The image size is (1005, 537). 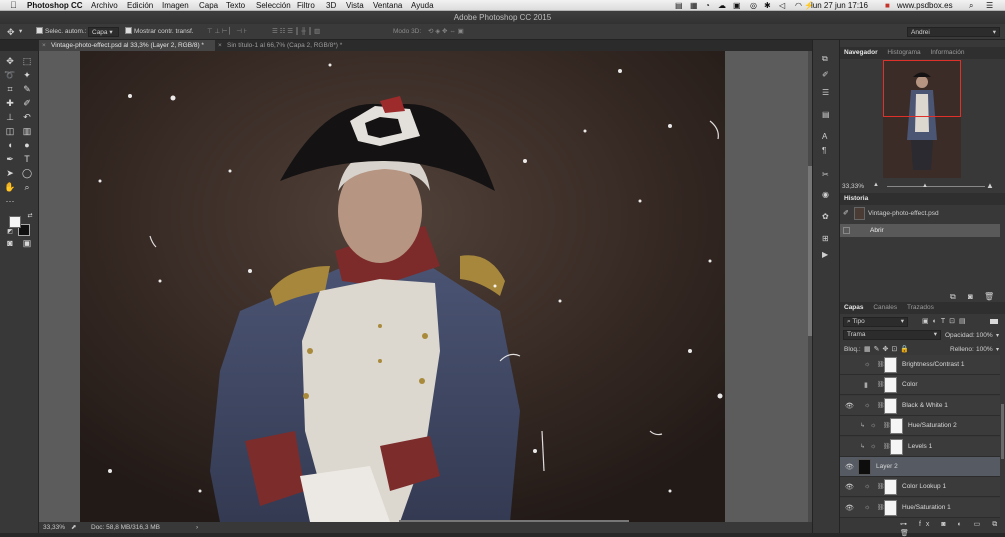 I want to click on delete-state-icon: 🗑, so click(x=989, y=296).